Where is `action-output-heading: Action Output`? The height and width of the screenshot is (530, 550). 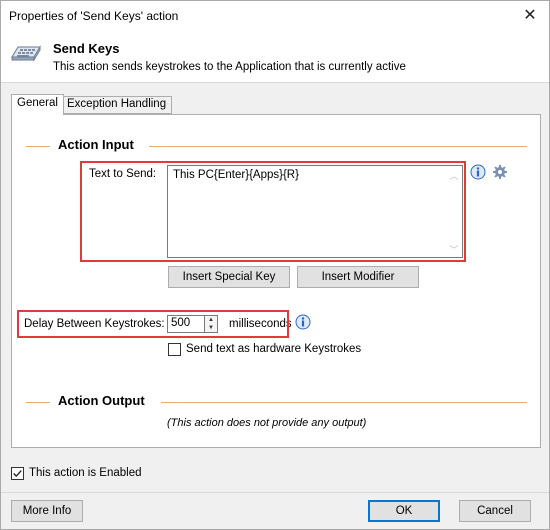
action-output-heading: Action Output is located at coordinates (101, 400).